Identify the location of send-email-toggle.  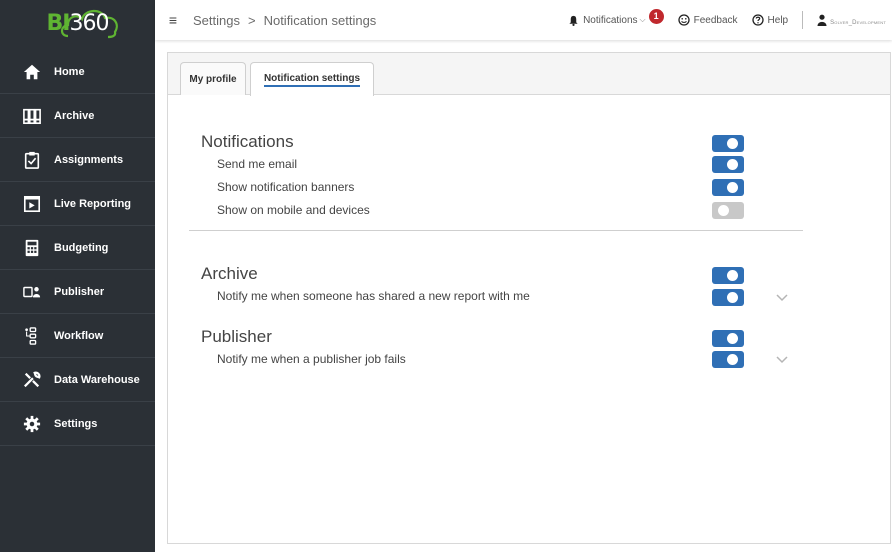
(728, 164).